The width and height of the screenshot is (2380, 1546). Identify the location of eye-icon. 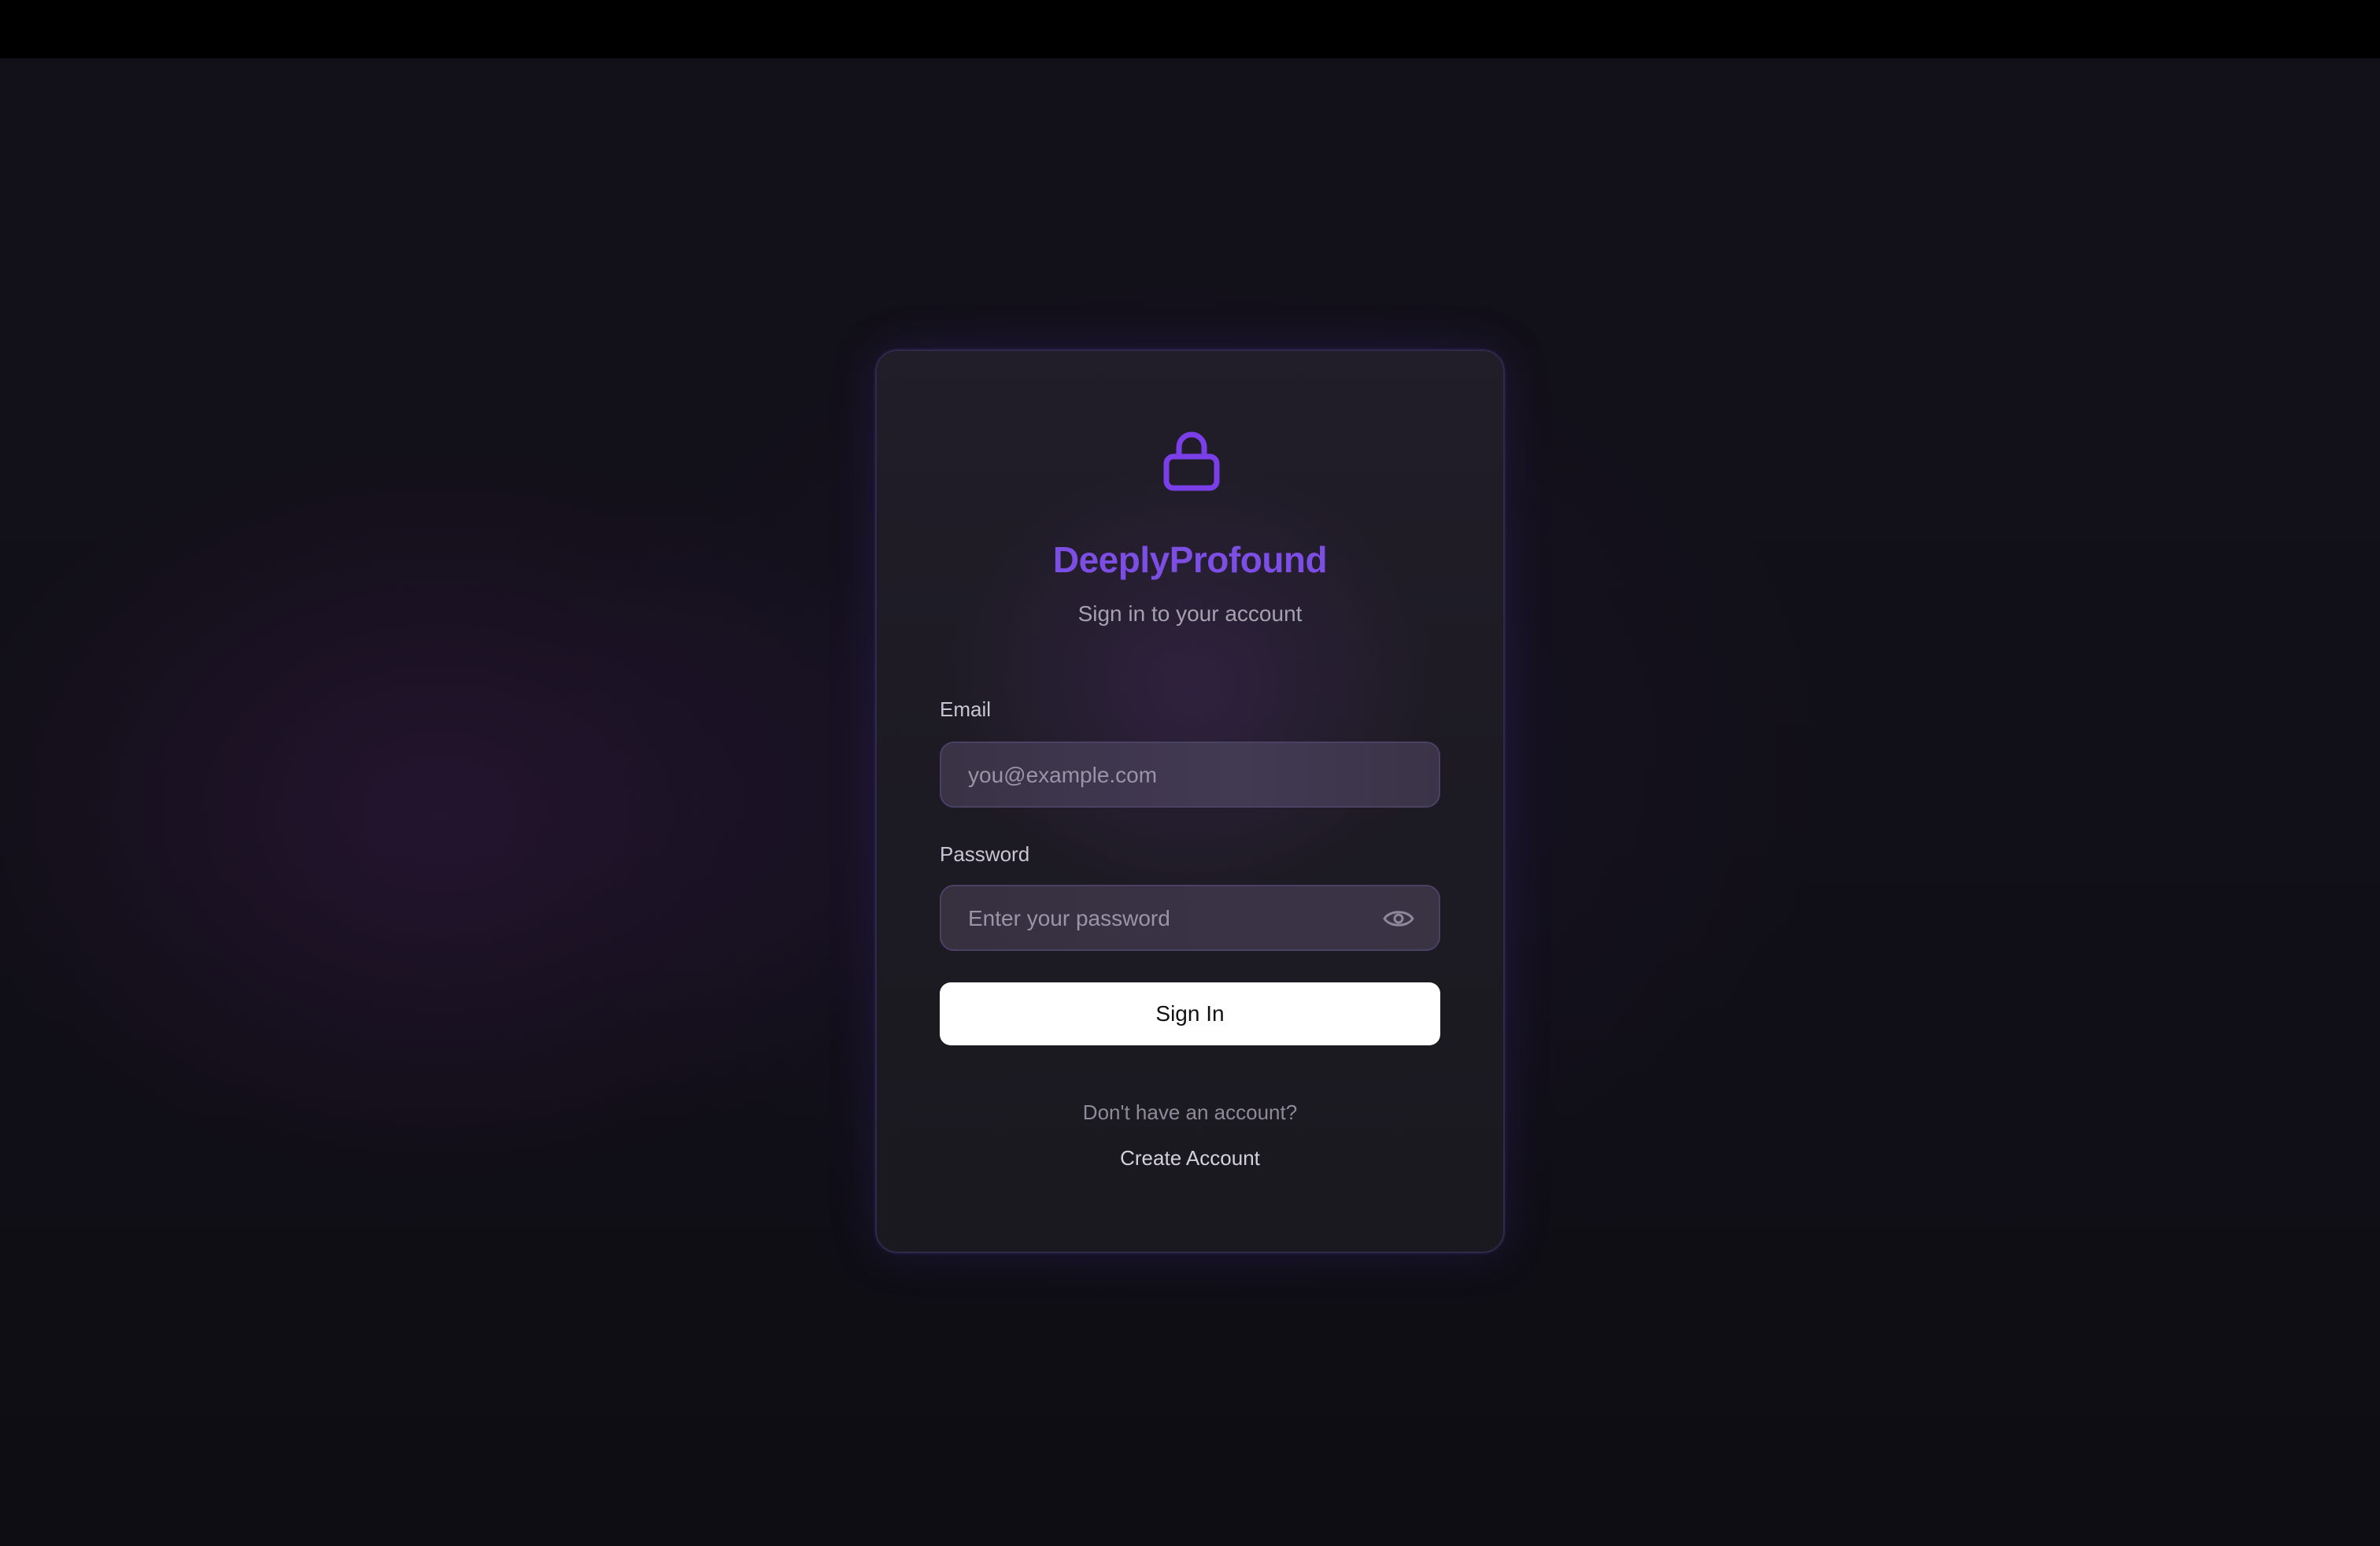
(1398, 919).